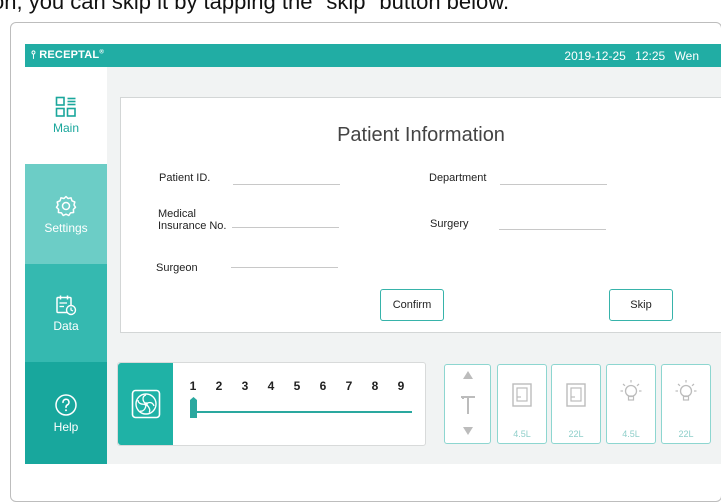 Image resolution: width=721 pixels, height=502 pixels. What do you see at coordinates (421, 135) in the screenshot?
I see `page-title: Patient Information` at bounding box center [421, 135].